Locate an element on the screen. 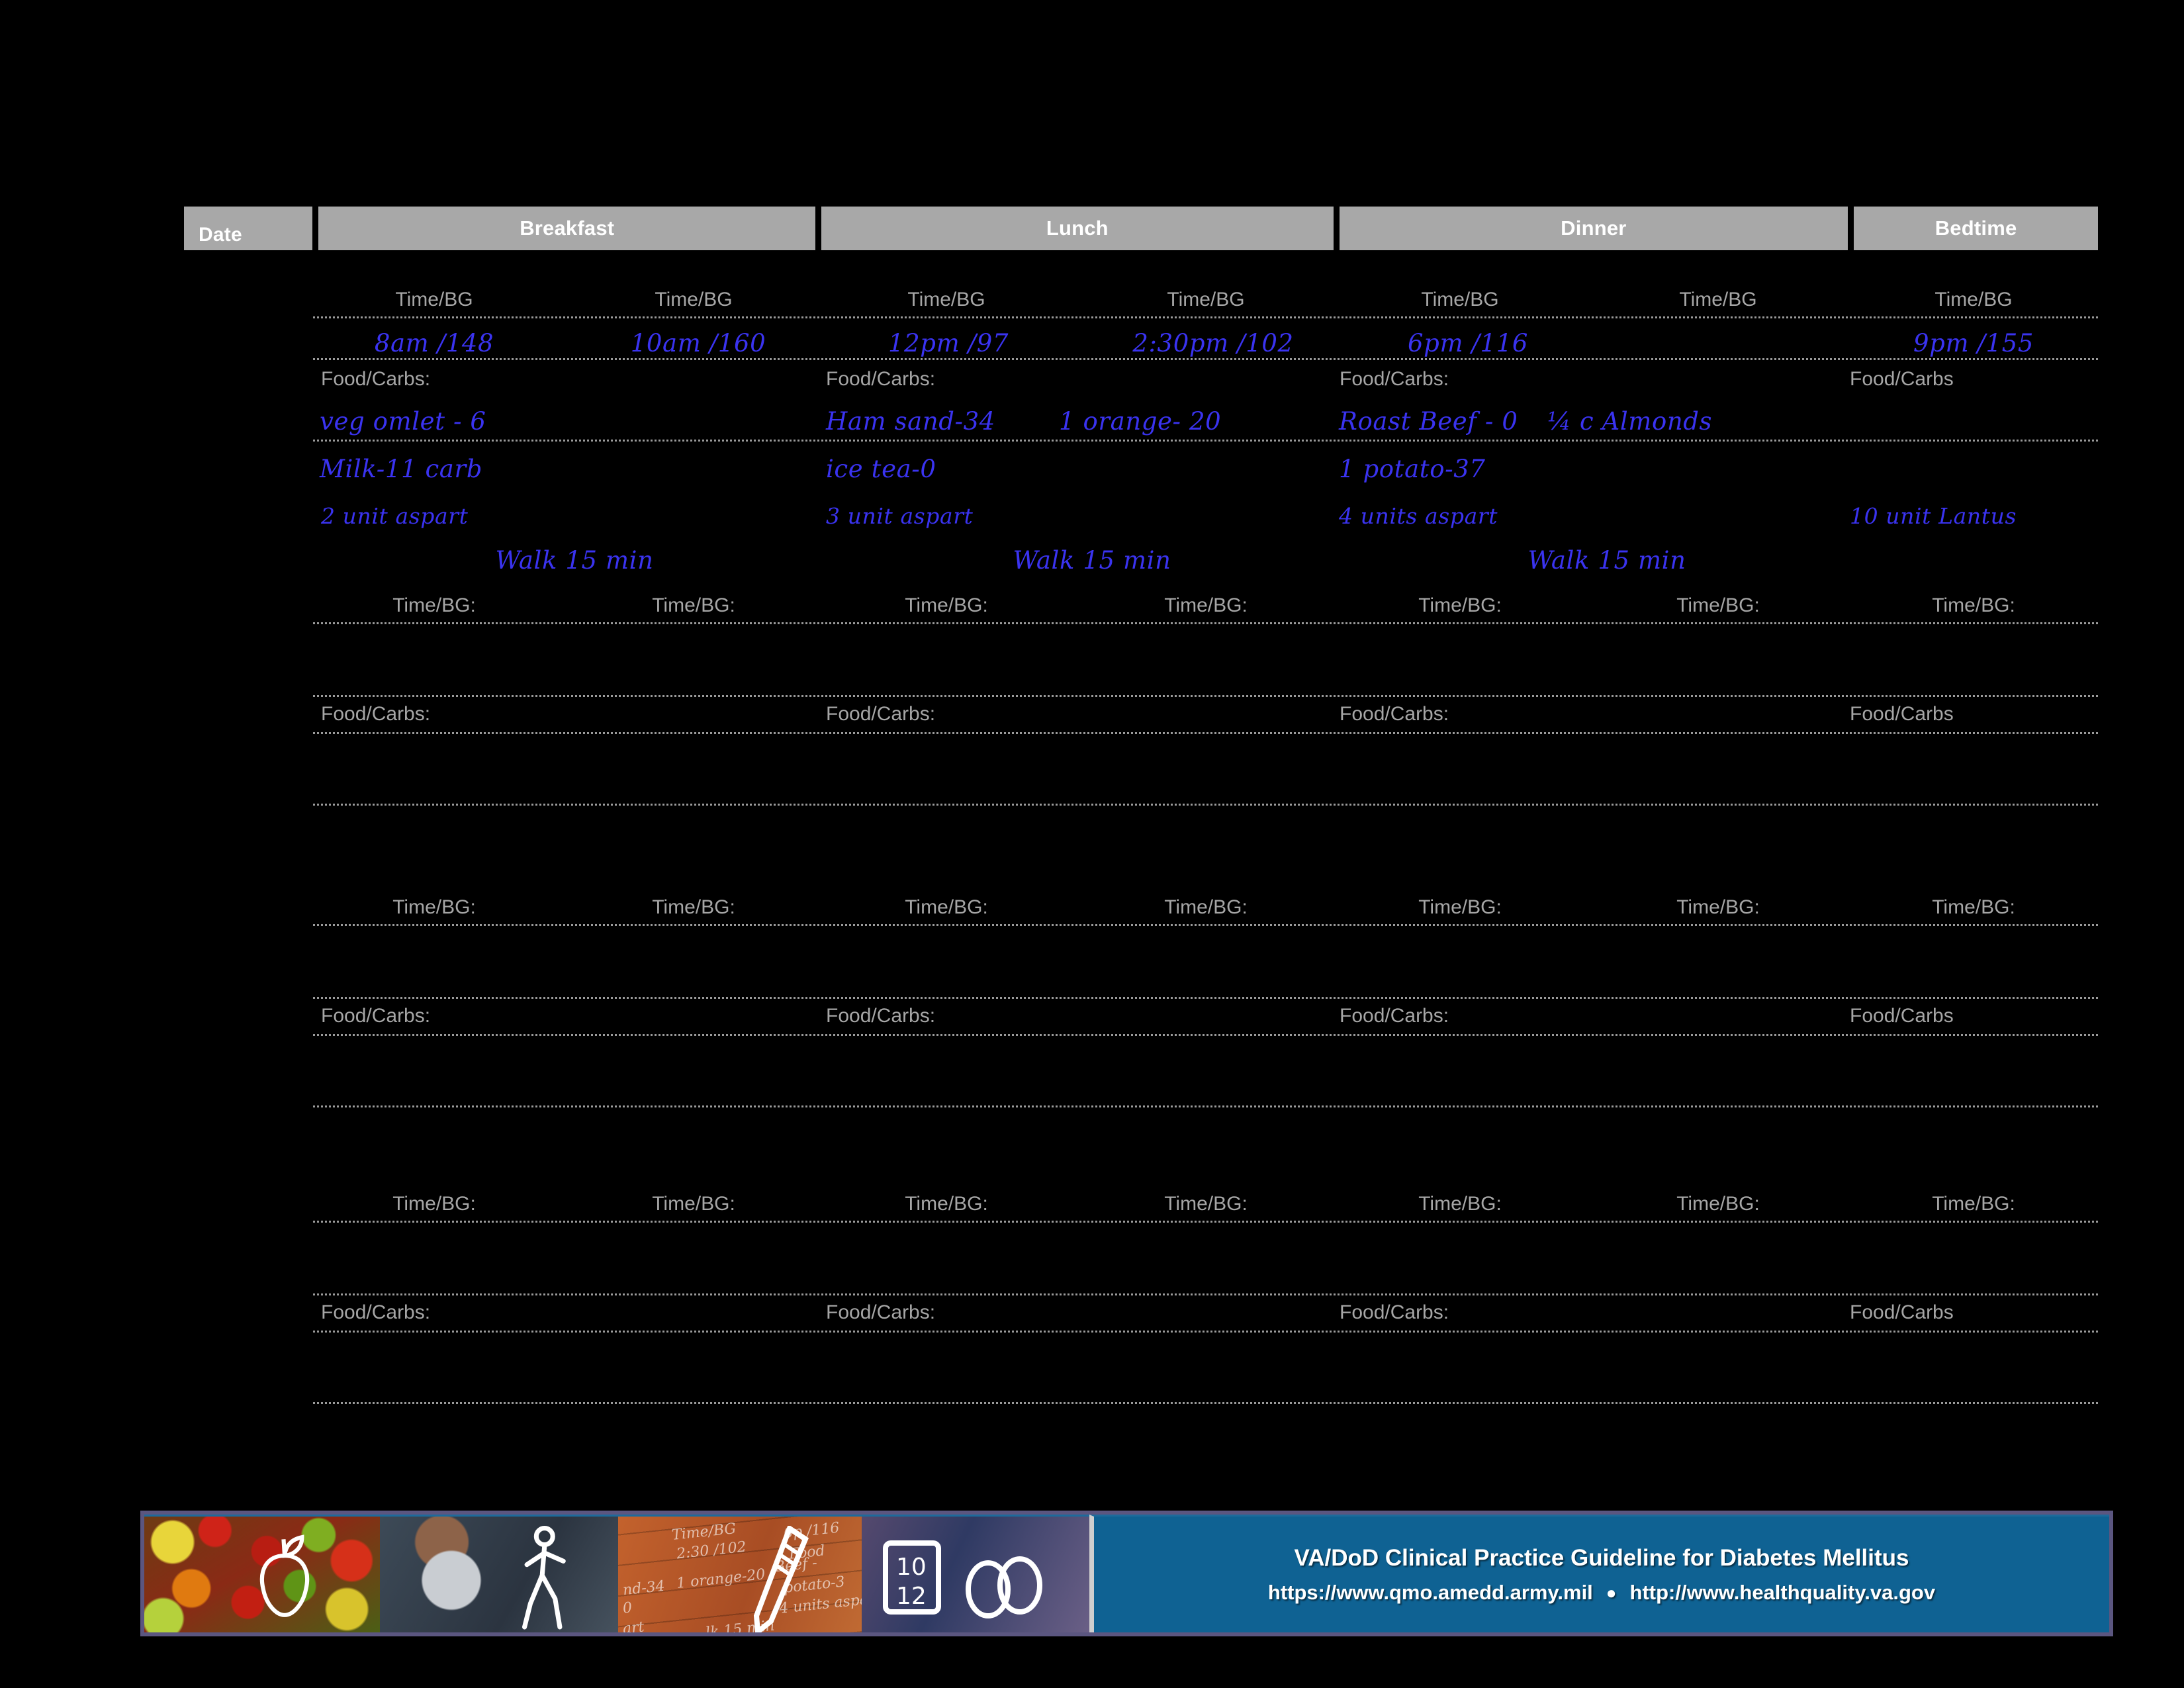  column-header-date-label: Date is located at coordinates (220, 235).